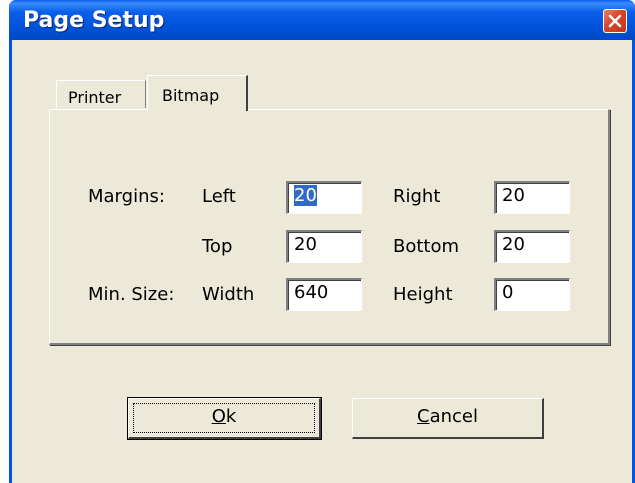 The width and height of the screenshot is (635, 483). Describe the element at coordinates (324, 197) in the screenshot. I see `left-margin-input: 20` at that location.